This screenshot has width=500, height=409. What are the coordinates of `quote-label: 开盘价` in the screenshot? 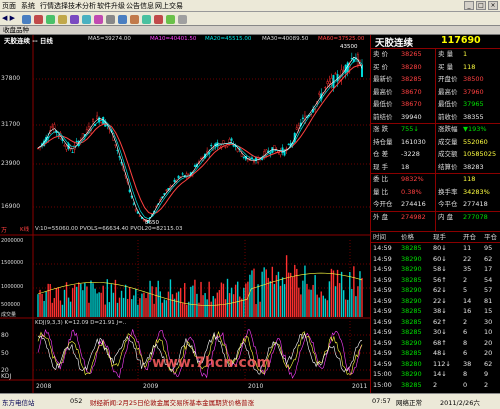 It's located at (448, 79).